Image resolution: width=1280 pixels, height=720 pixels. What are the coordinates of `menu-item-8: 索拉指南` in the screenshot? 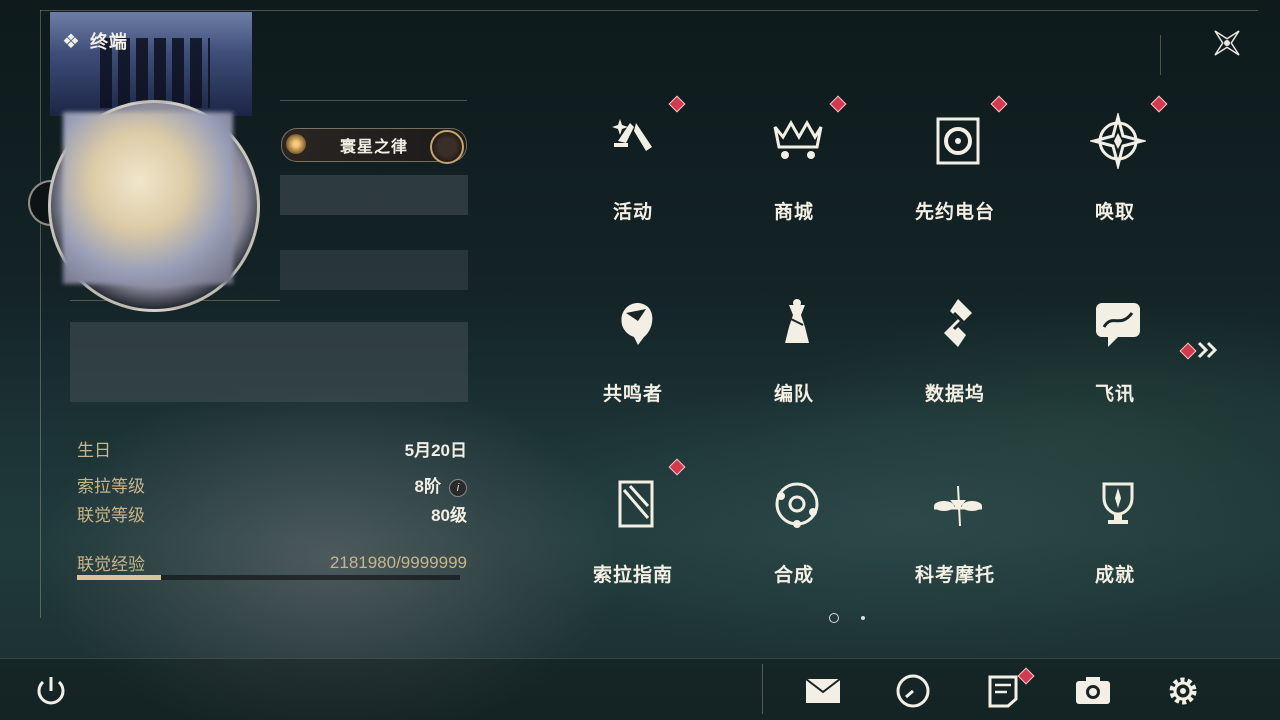 It's located at (633, 533).